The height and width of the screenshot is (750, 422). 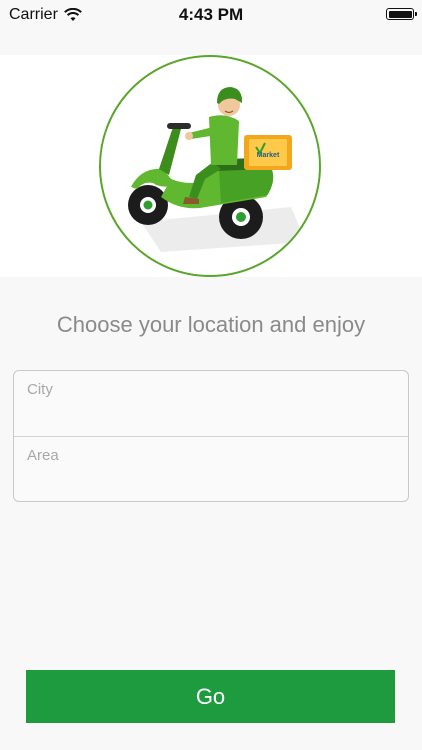 I want to click on status-bar: Carrier 4:43 PM, so click(x=211, y=20).